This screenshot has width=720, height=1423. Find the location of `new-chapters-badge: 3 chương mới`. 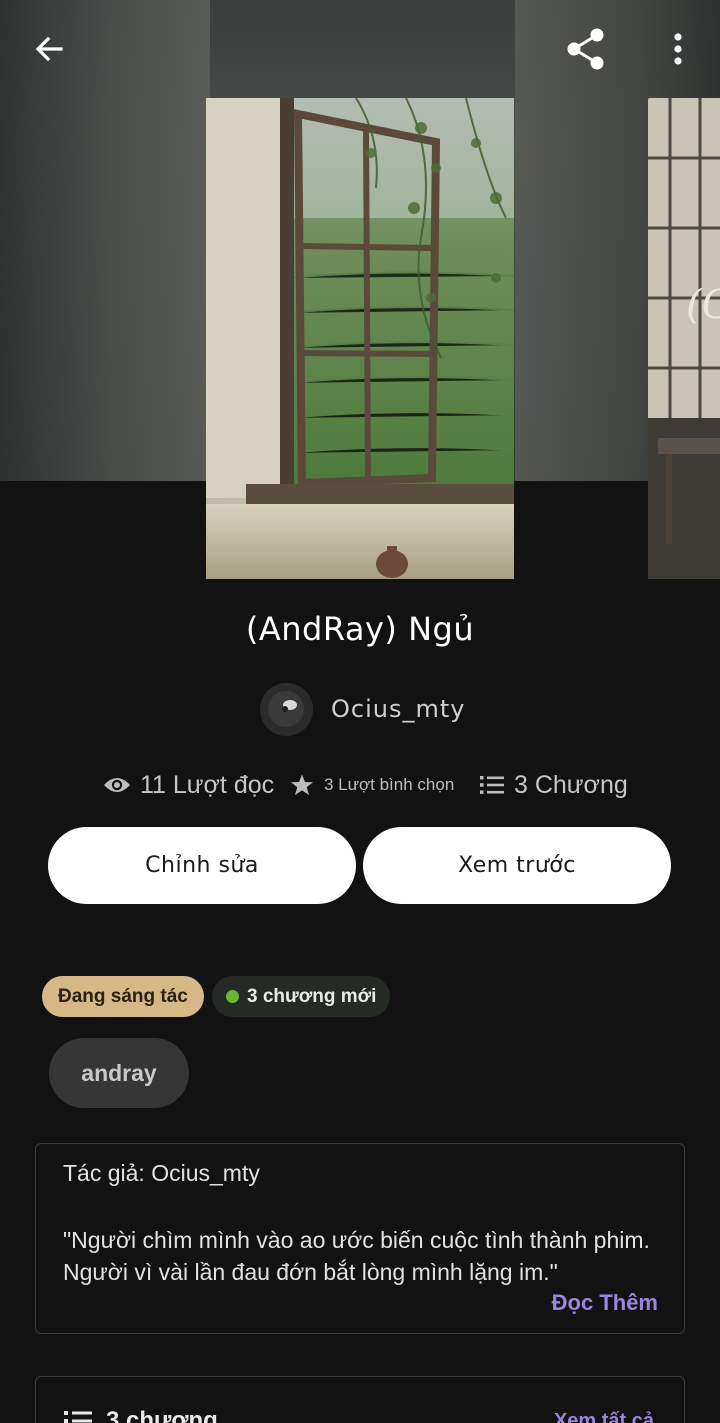

new-chapters-badge: 3 chương mới is located at coordinates (301, 996).